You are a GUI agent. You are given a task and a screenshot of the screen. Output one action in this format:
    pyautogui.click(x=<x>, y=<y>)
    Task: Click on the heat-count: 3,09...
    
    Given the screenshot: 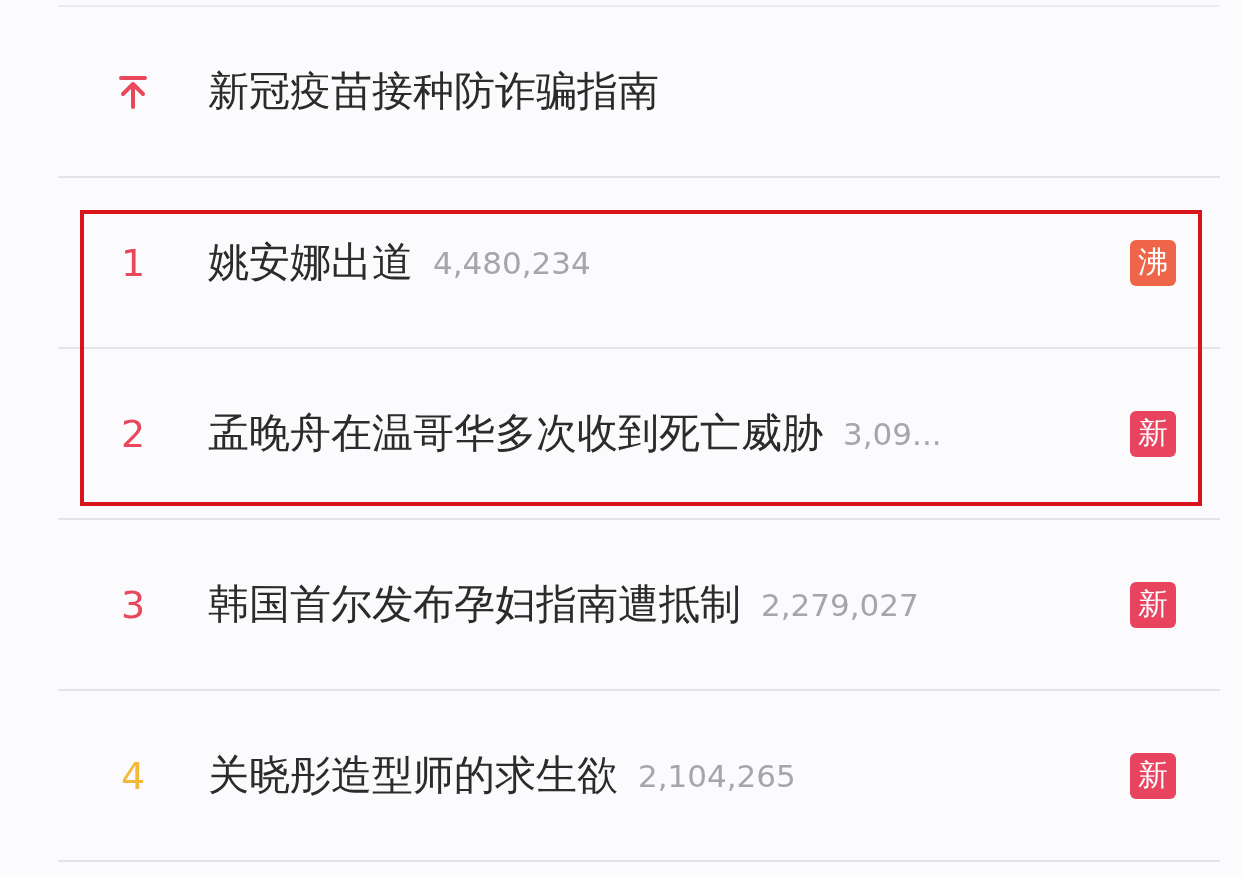 What is the action you would take?
    pyautogui.click(x=892, y=433)
    